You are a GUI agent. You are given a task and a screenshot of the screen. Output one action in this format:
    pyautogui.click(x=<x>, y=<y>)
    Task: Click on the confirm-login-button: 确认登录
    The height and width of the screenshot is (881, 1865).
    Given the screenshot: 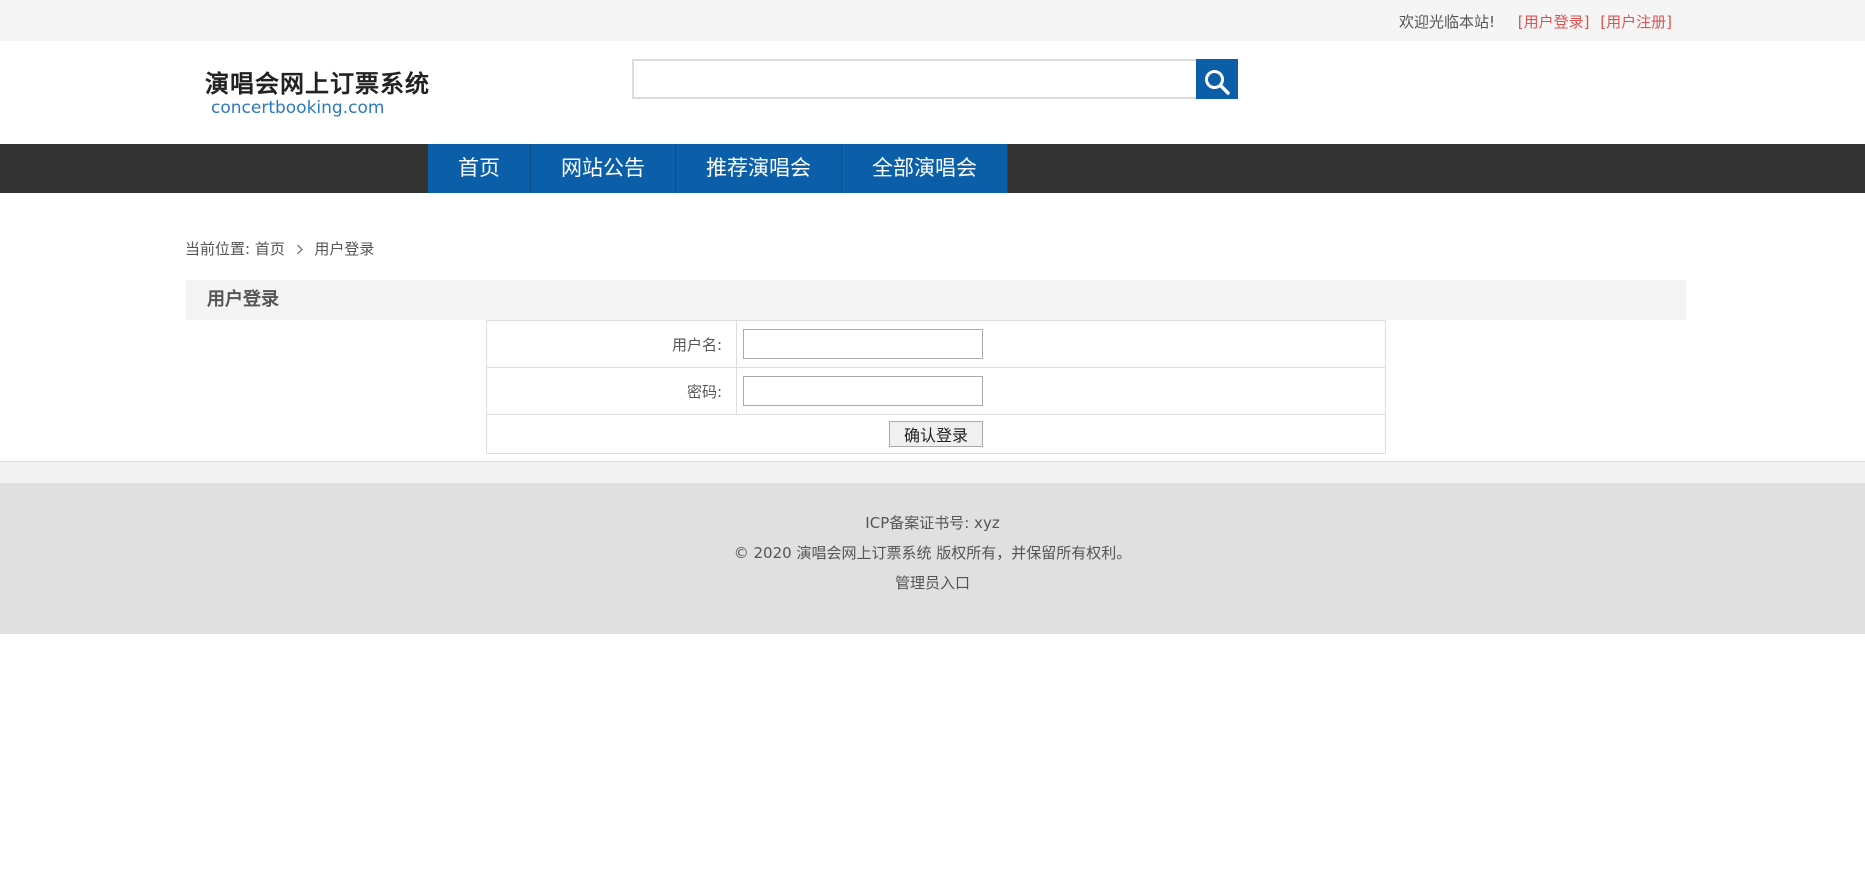 What is the action you would take?
    pyautogui.click(x=935, y=434)
    